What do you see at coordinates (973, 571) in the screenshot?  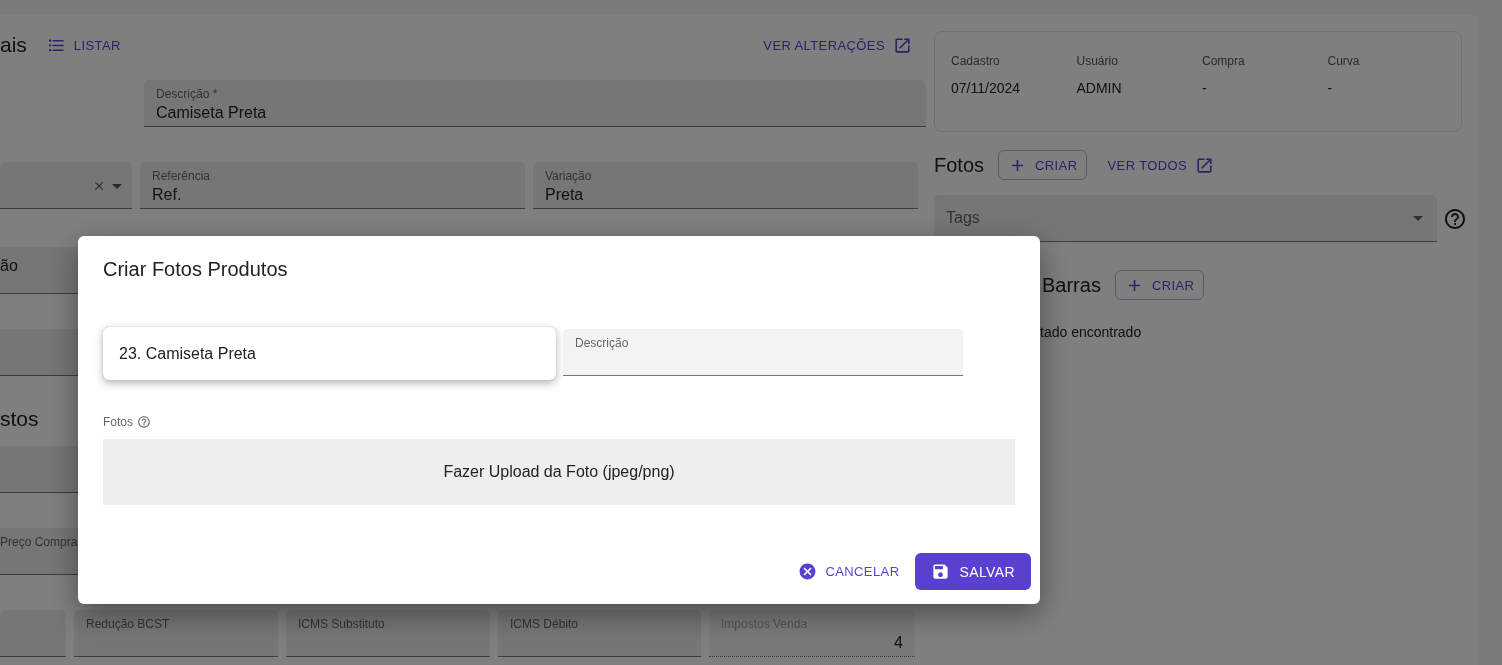 I see `save-button: SALVAR` at bounding box center [973, 571].